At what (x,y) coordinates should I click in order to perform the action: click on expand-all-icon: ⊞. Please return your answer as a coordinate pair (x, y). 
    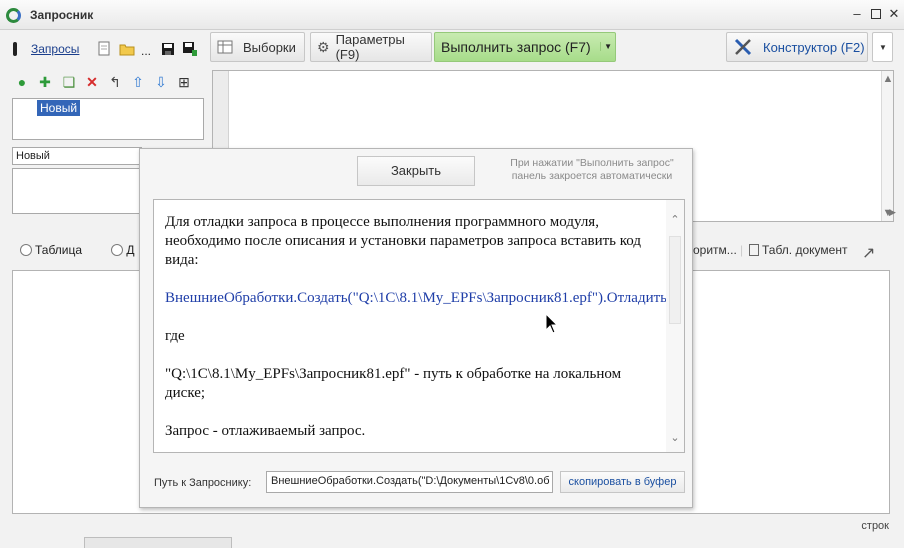
    Looking at the image, I should click on (184, 82).